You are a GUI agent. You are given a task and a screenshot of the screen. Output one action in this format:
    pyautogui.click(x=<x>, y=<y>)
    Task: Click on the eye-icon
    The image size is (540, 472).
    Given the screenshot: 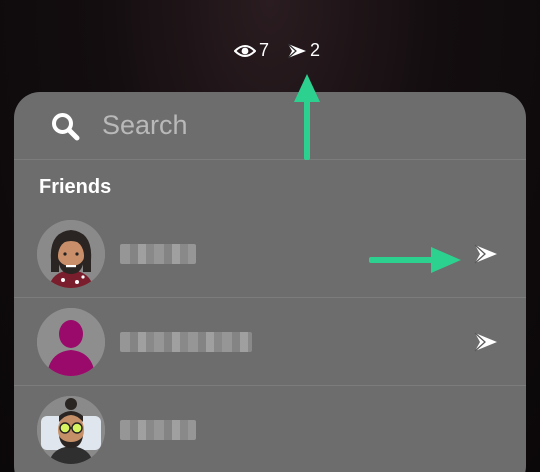 What is the action you would take?
    pyautogui.click(x=245, y=50)
    